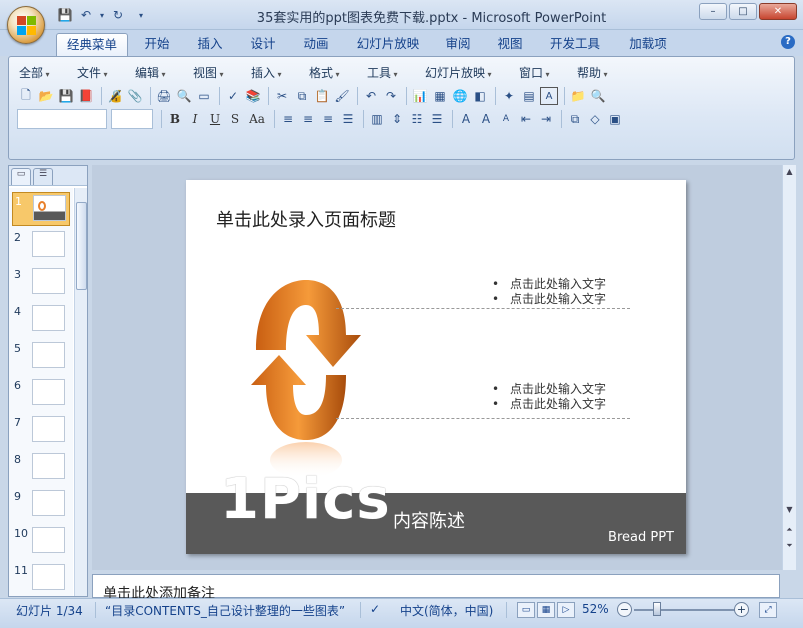  Describe the element at coordinates (529, 96) in the screenshot. I see `layout-icon: ▤` at that location.